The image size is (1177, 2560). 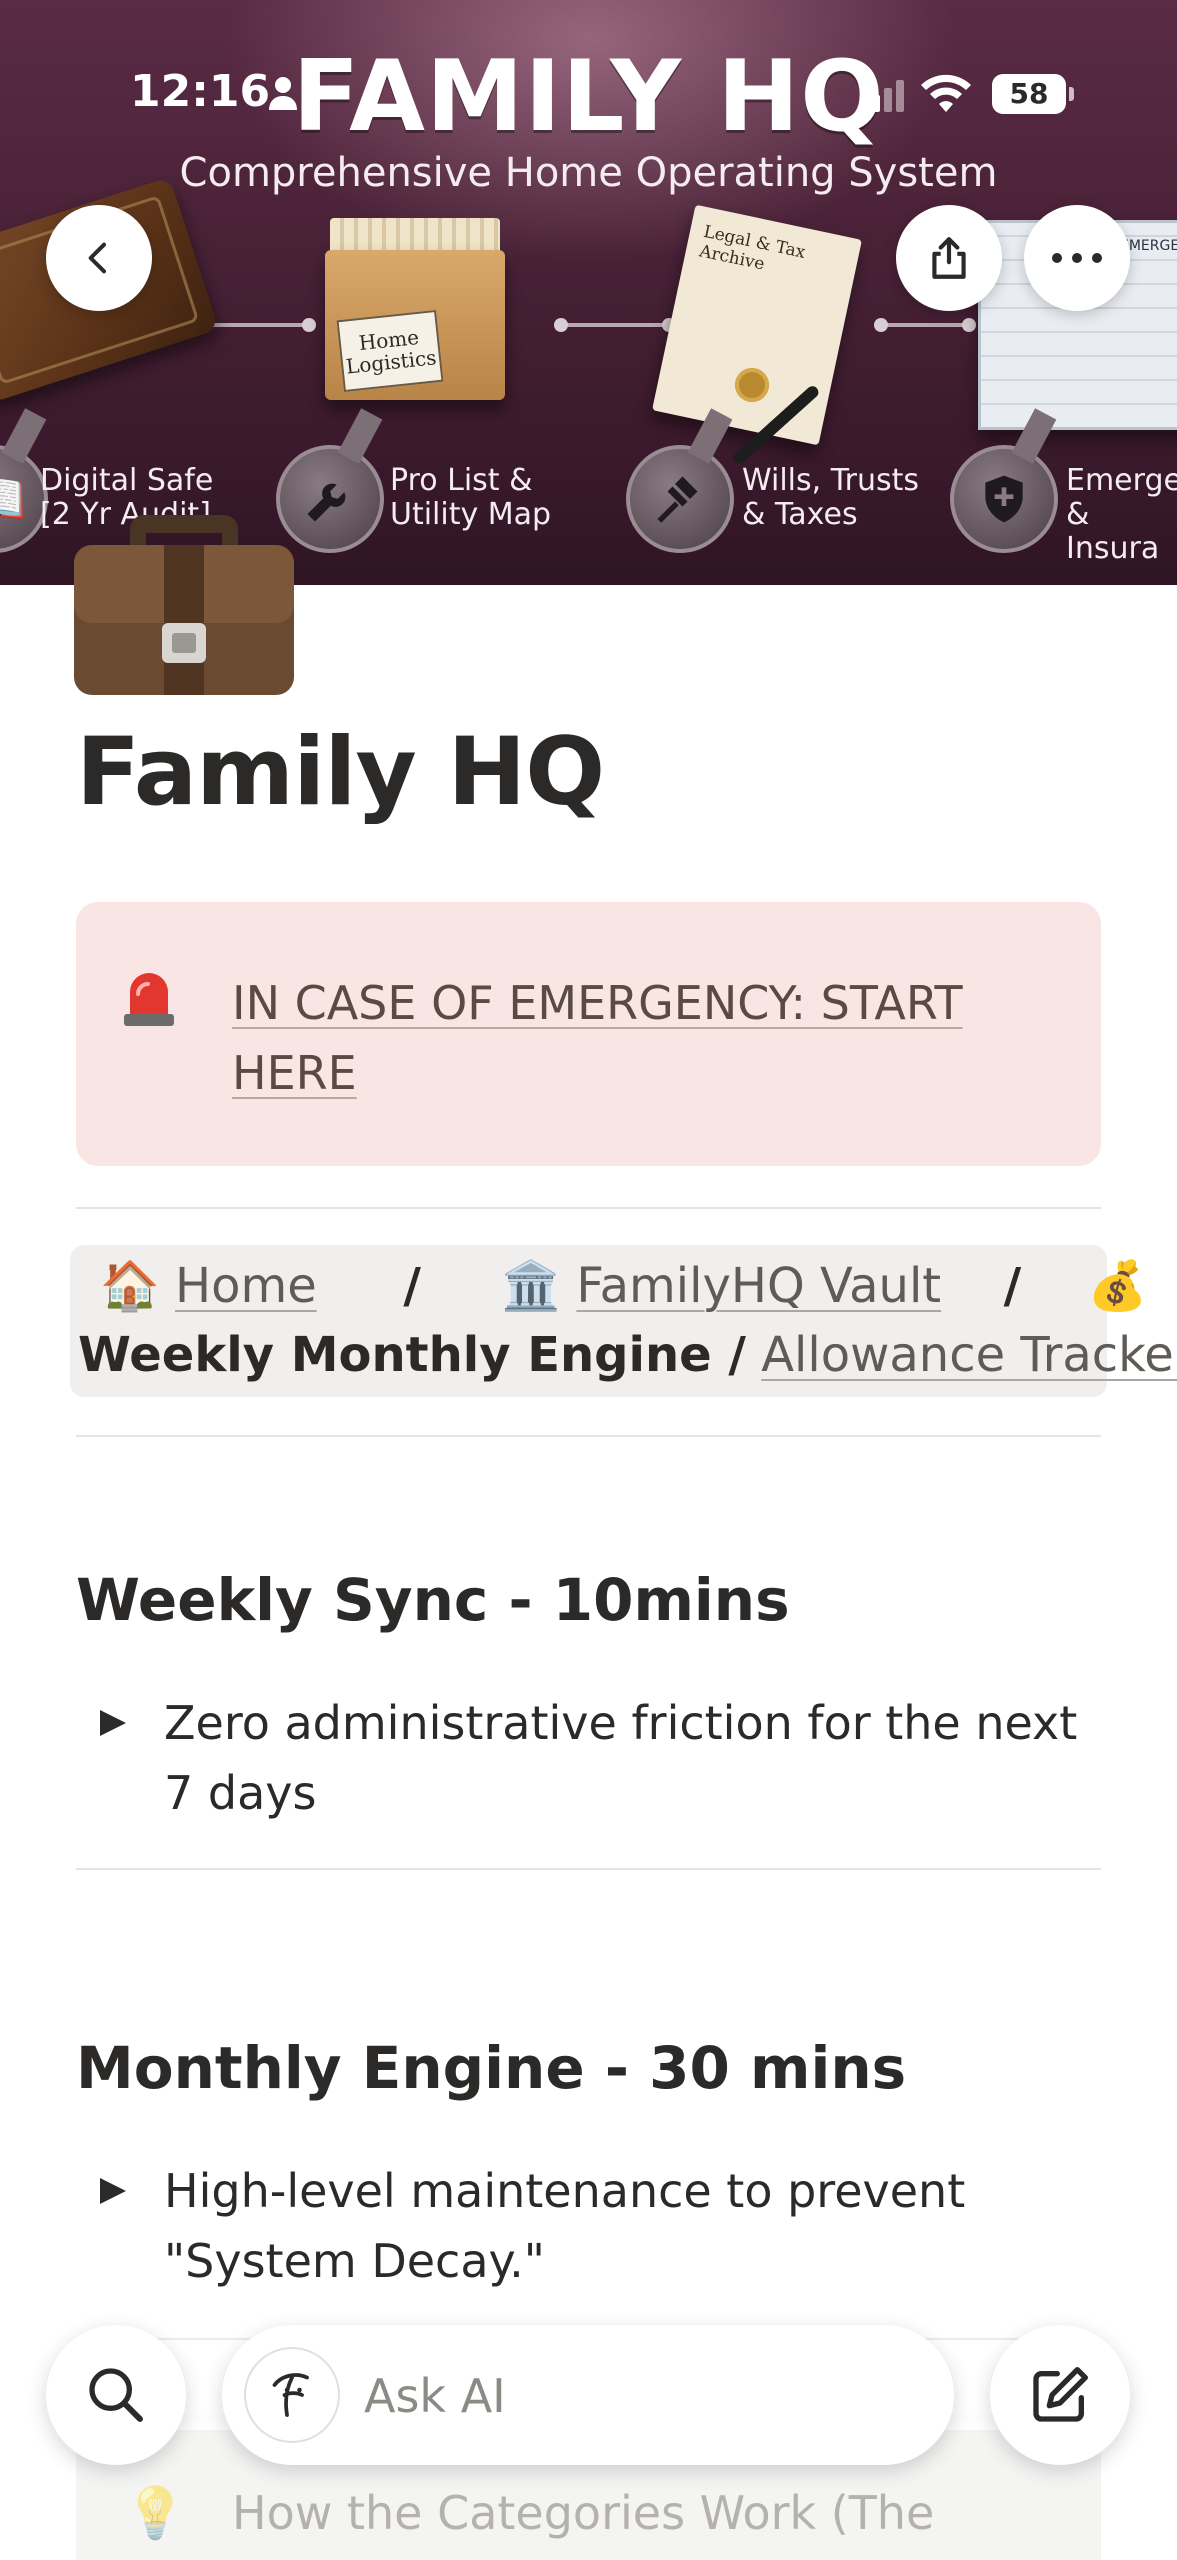 I want to click on badge-label: Pro List & Utility Map, so click(x=471, y=497).